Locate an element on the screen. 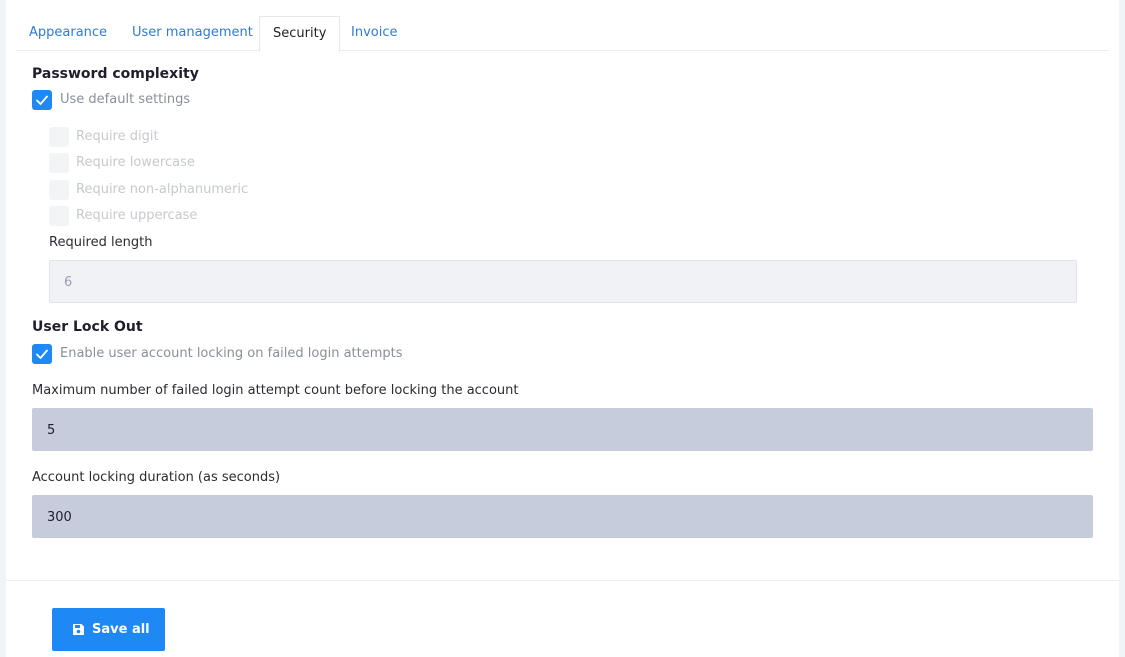  use-default-settings-label: Use default settings is located at coordinates (125, 99).